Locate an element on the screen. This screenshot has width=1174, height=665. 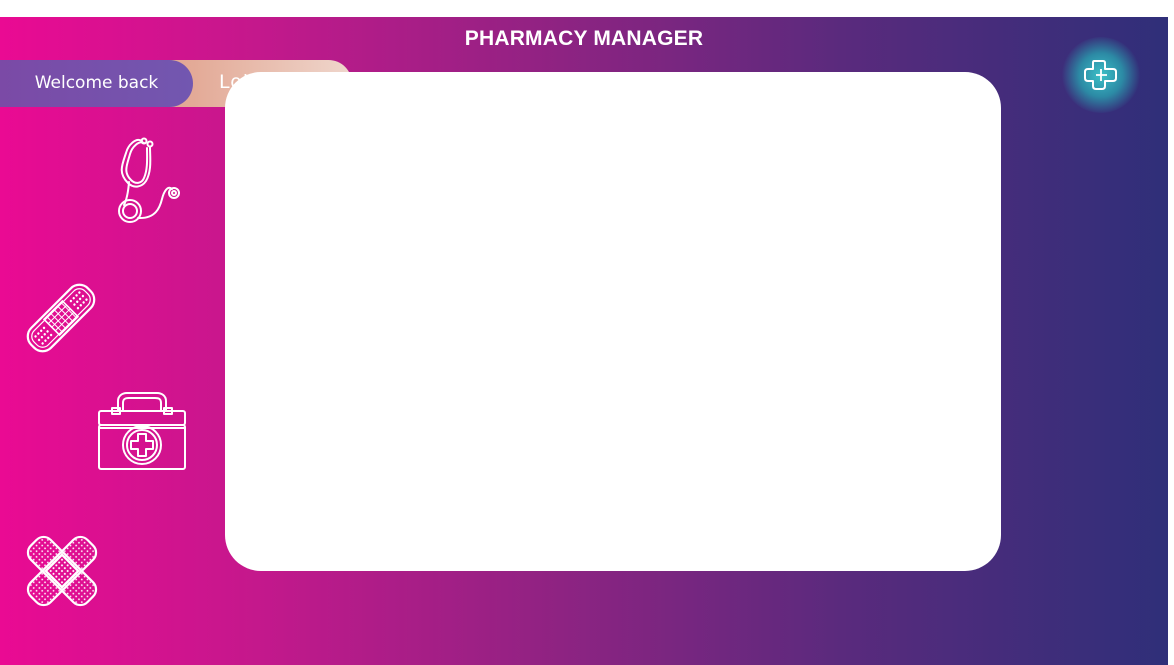
crossed-bandages-icon is located at coordinates (62, 571).